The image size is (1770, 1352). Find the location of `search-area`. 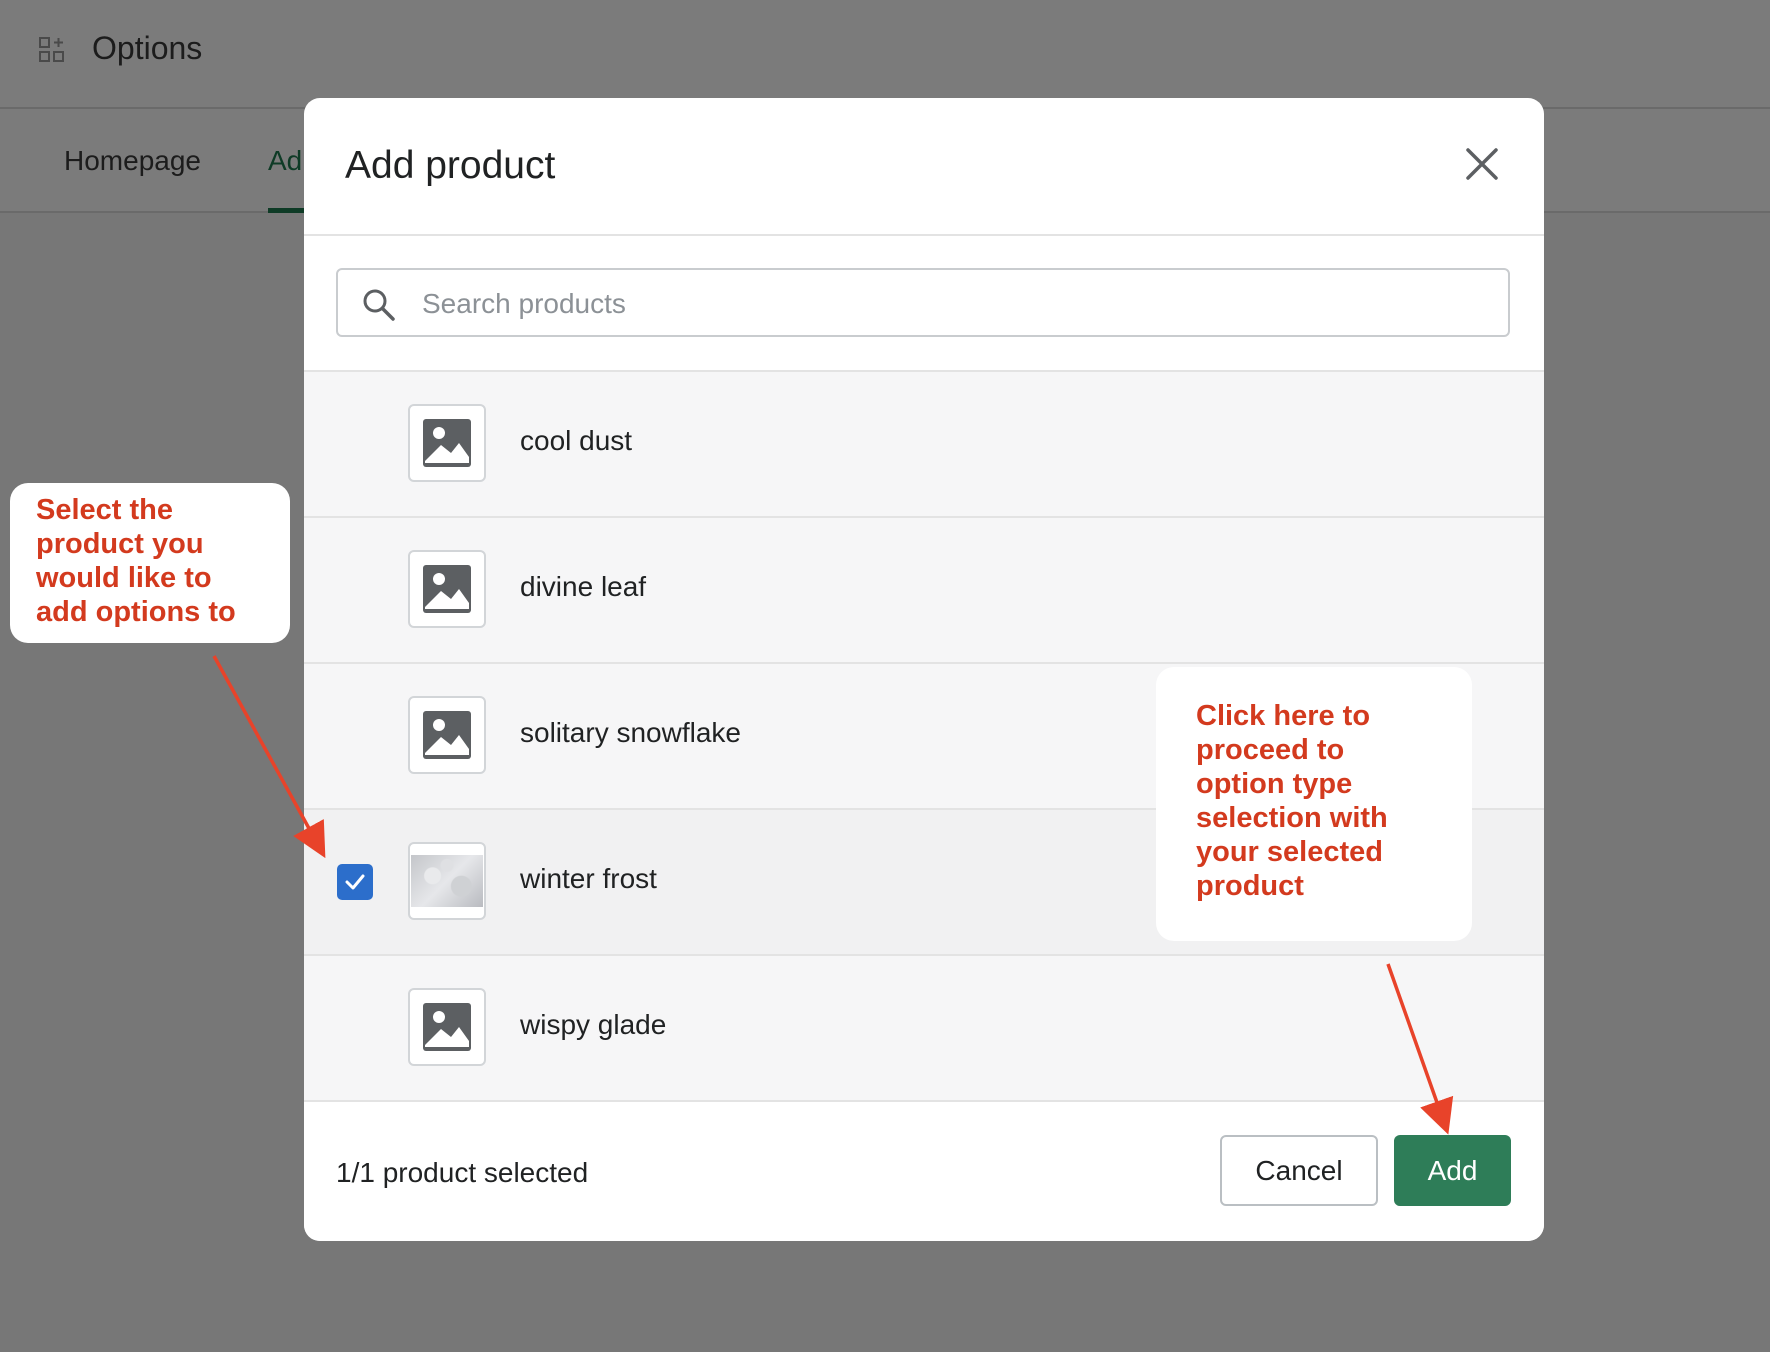

search-area is located at coordinates (924, 304).